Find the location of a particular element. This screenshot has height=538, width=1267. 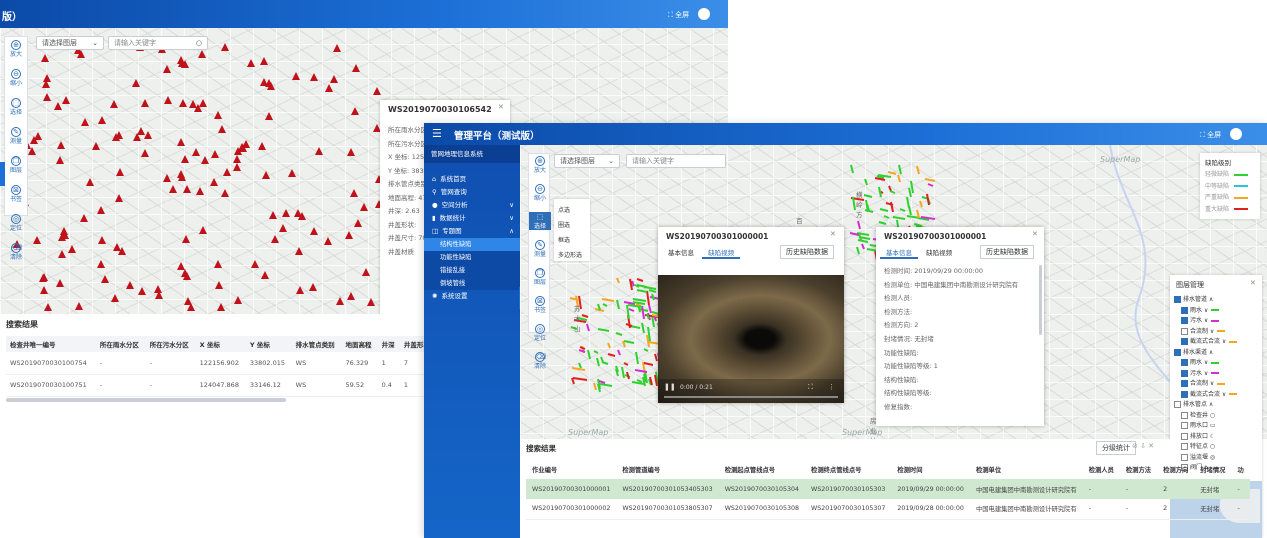

layer-item: 雨水 ∨ is located at coordinates (1205, 363).